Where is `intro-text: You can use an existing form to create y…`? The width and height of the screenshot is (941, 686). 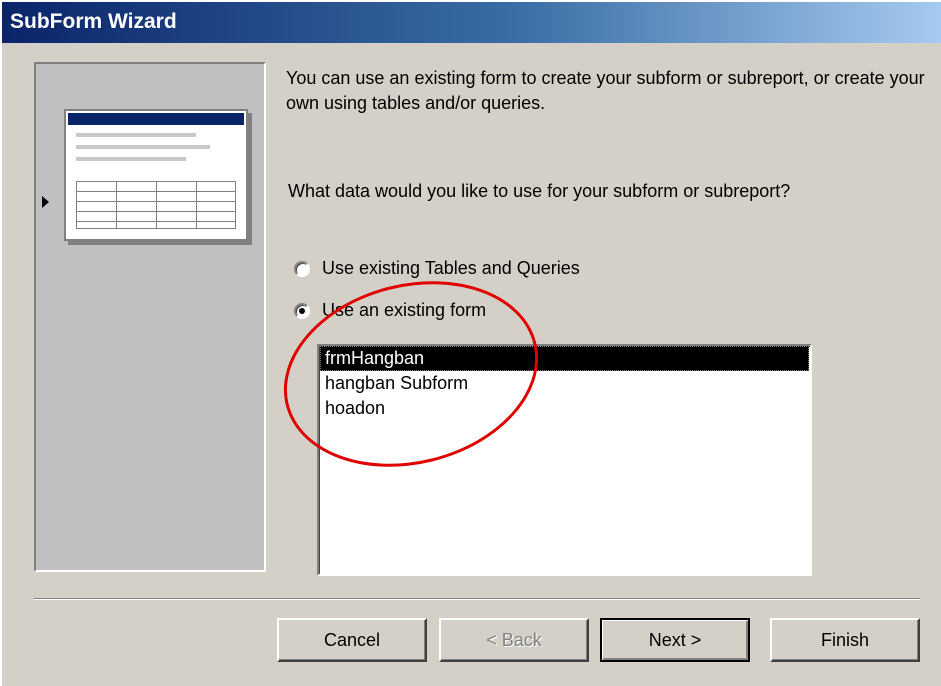
intro-text: You can use an existing form to create y… is located at coordinates (605, 90).